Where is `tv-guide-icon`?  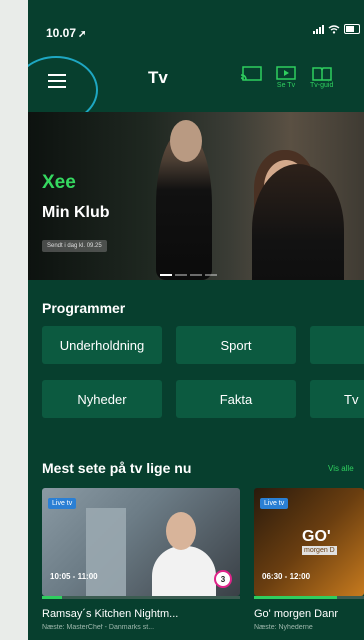
tv-guide-icon is located at coordinates (321, 74).